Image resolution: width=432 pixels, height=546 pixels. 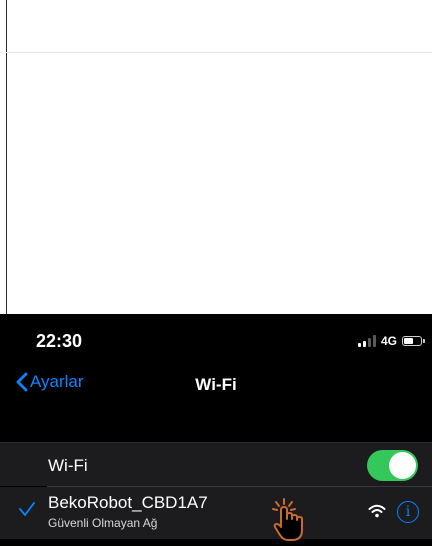 What do you see at coordinates (216, 464) in the screenshot?
I see `wifi-toggle-row: Wi-Fi` at bounding box center [216, 464].